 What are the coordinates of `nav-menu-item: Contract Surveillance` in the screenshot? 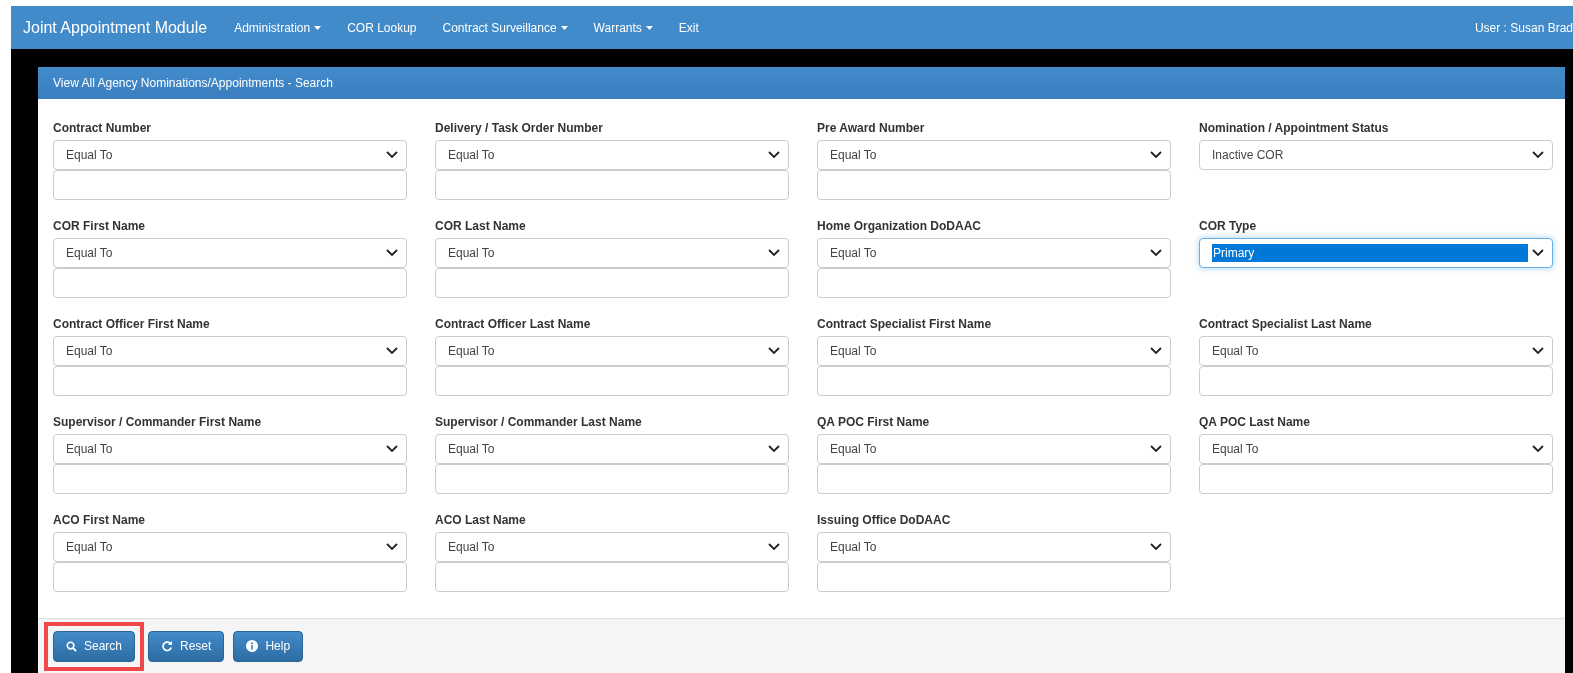 It's located at (505, 27).